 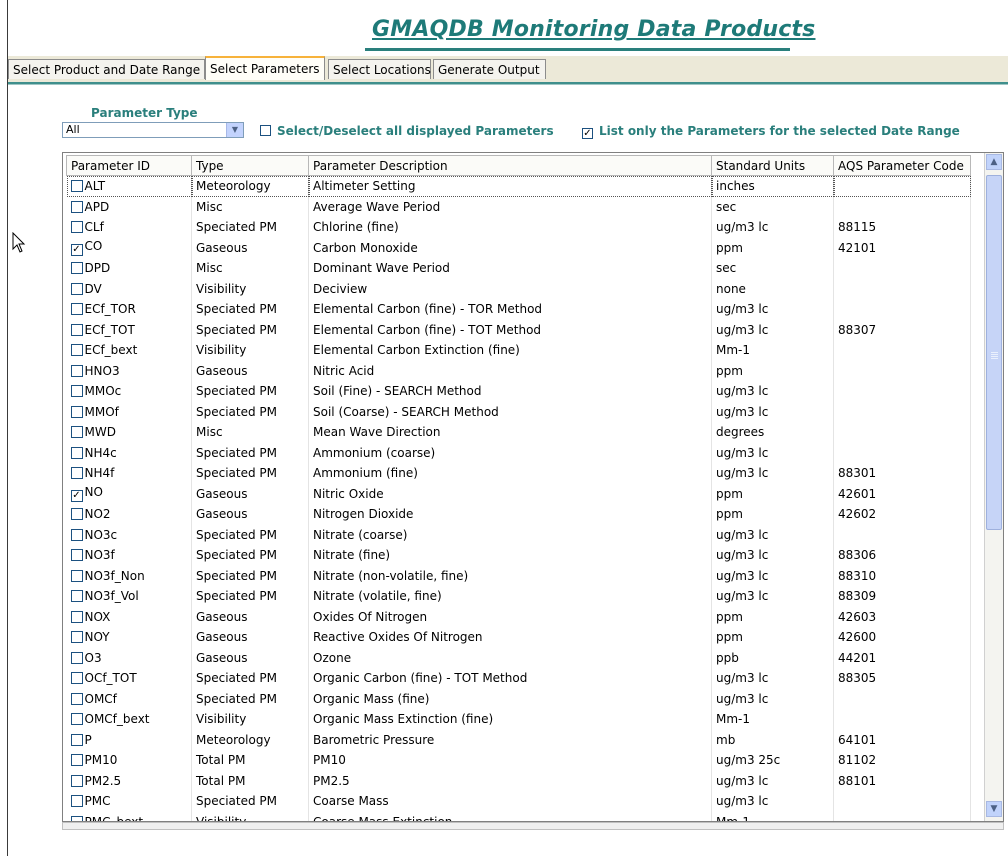 What do you see at coordinates (129, 370) in the screenshot?
I see `cell-id: HNO3` at bounding box center [129, 370].